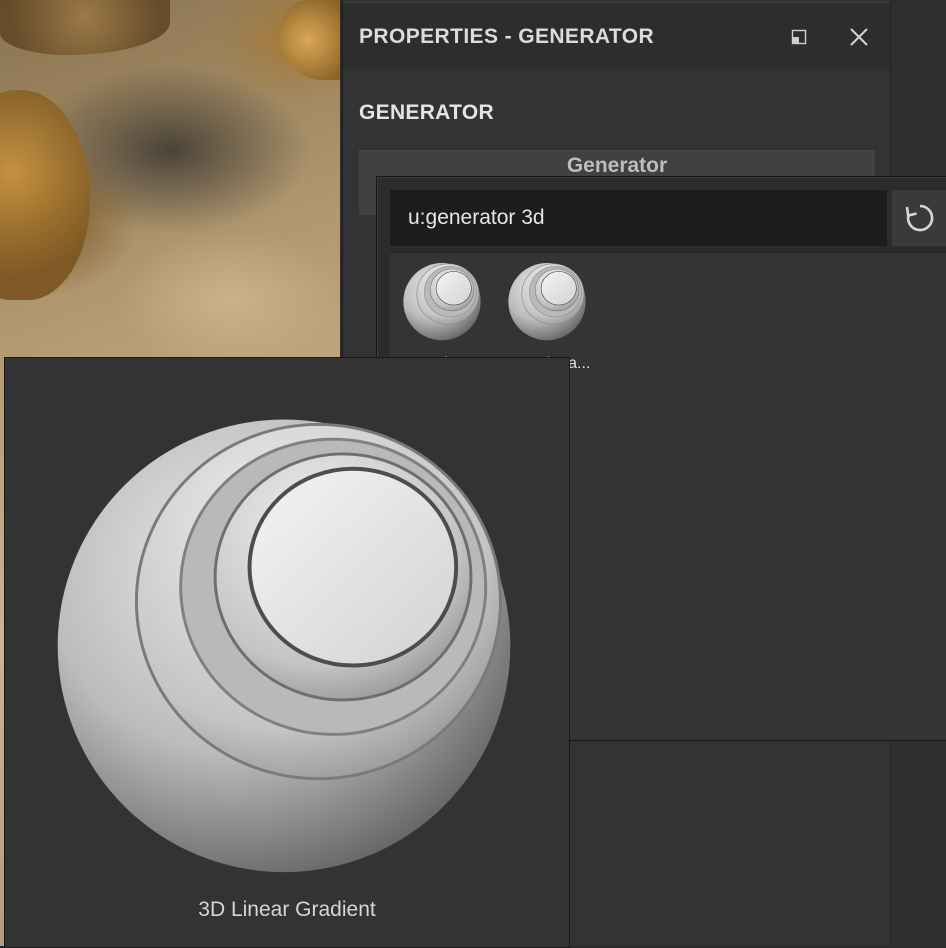 The width and height of the screenshot is (946, 948). I want to click on close-icon, so click(859, 37).